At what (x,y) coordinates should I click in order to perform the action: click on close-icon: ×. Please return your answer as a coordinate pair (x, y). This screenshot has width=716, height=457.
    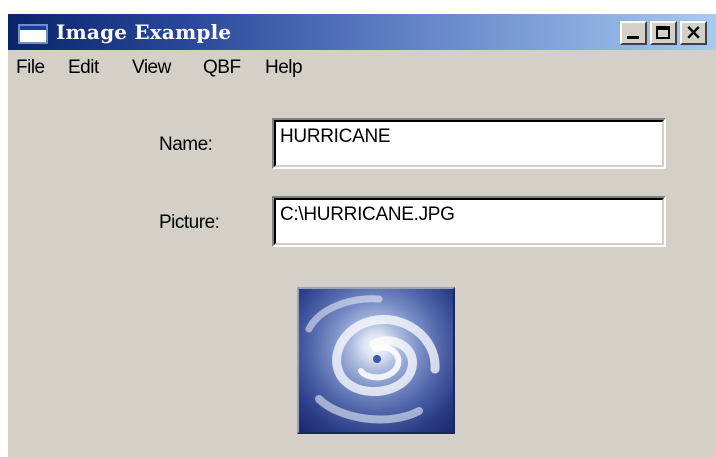
    Looking at the image, I should click on (693, 32).